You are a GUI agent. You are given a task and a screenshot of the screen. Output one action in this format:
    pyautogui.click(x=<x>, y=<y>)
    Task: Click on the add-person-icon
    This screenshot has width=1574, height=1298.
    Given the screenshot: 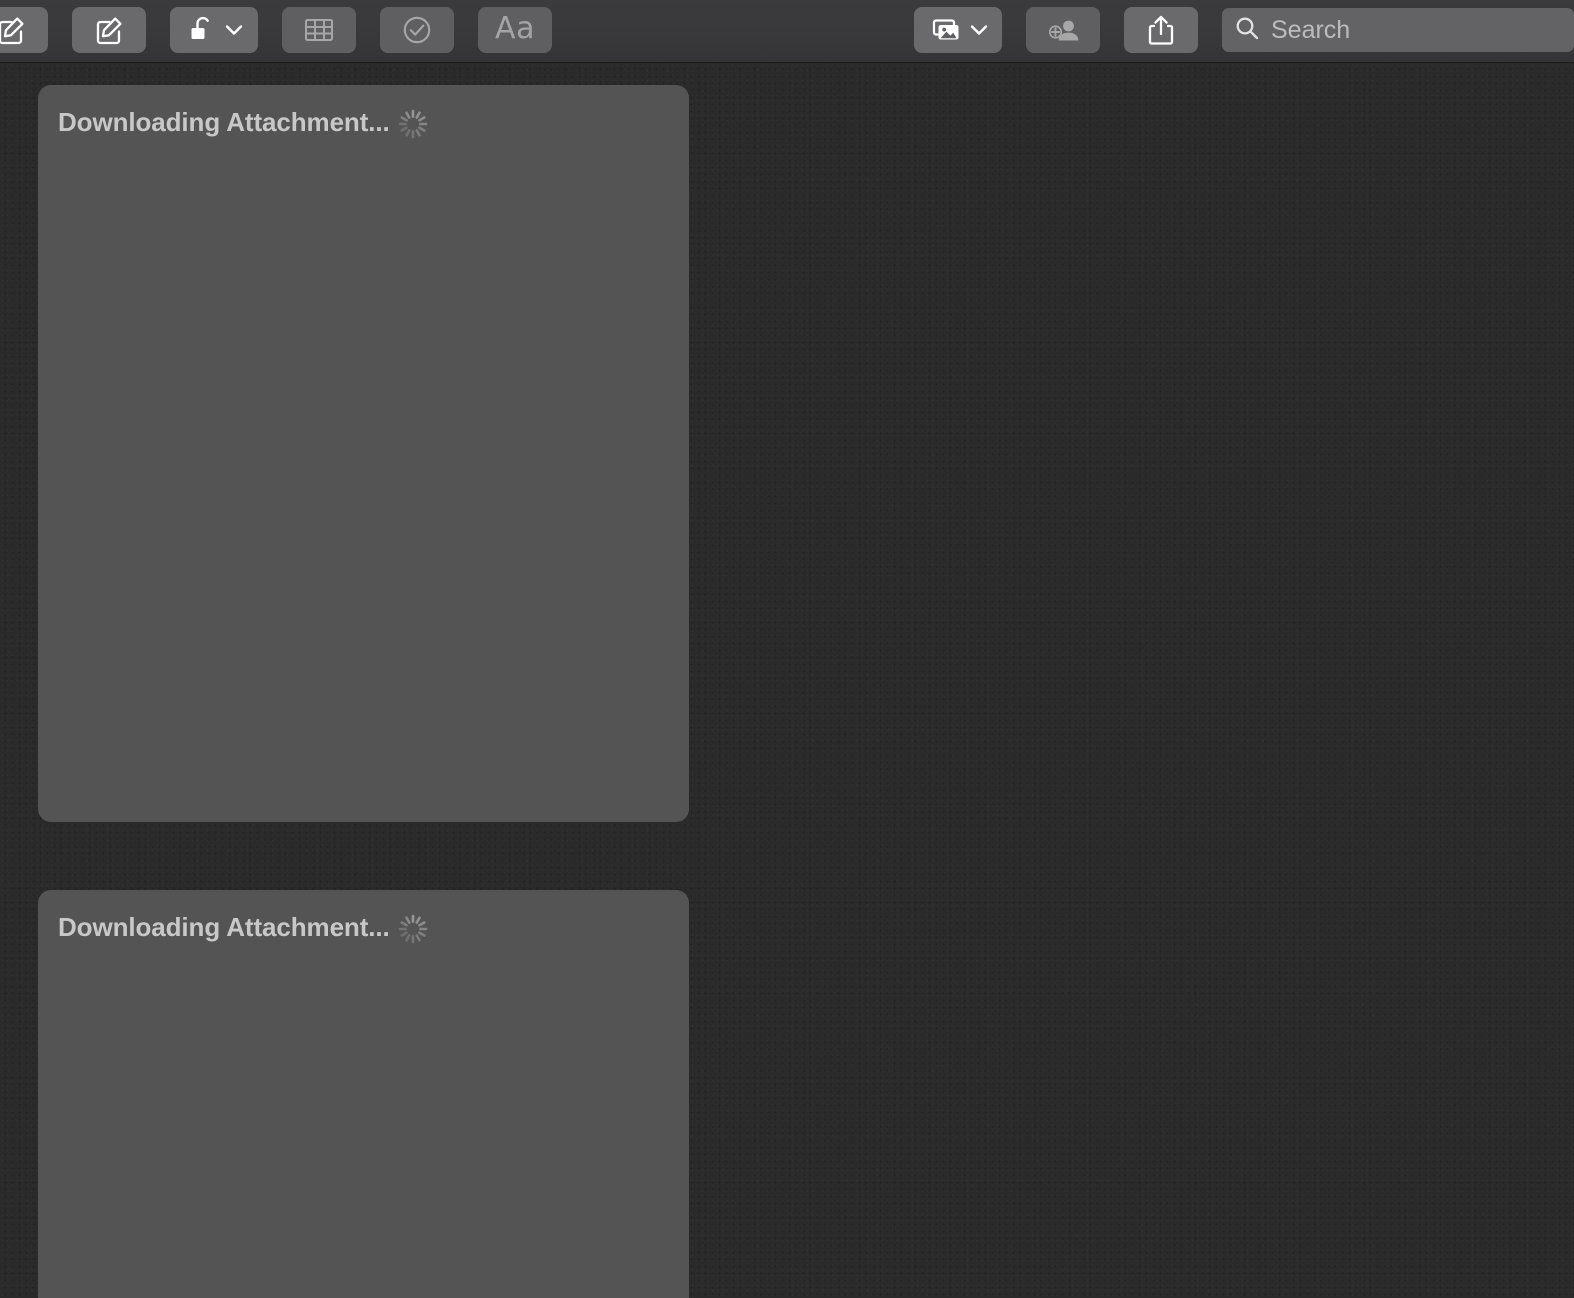 What is the action you would take?
    pyautogui.click(x=1063, y=30)
    